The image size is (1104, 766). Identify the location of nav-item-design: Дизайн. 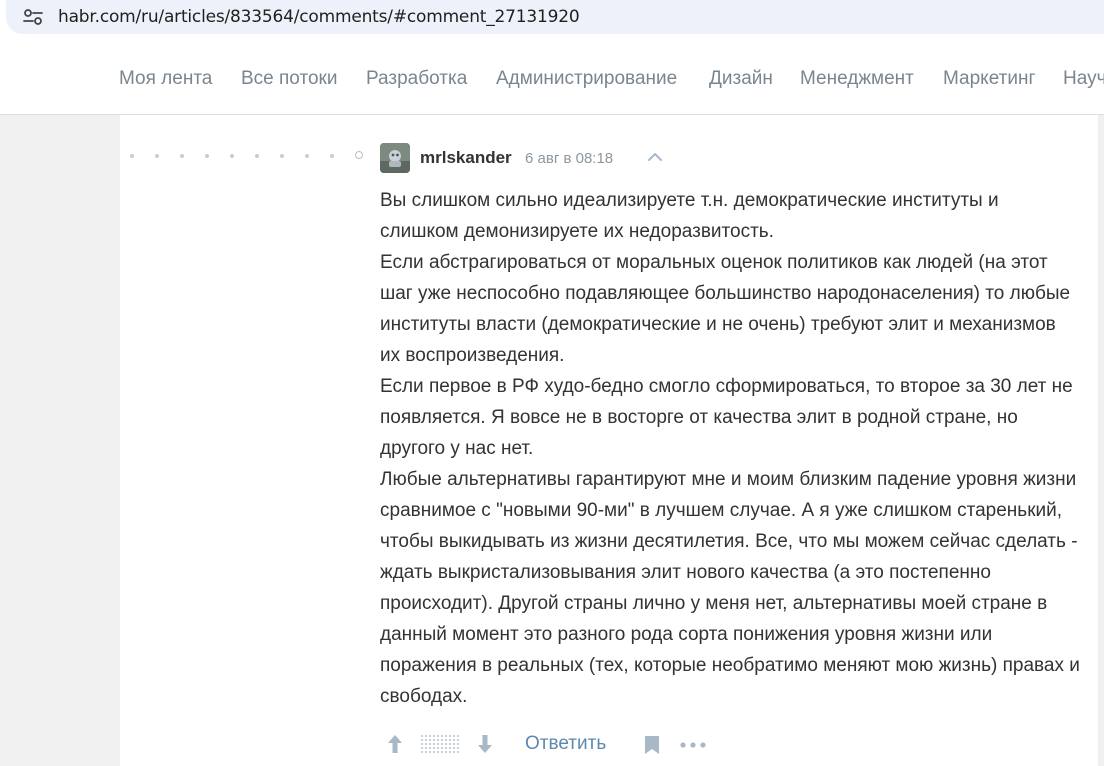
(741, 79).